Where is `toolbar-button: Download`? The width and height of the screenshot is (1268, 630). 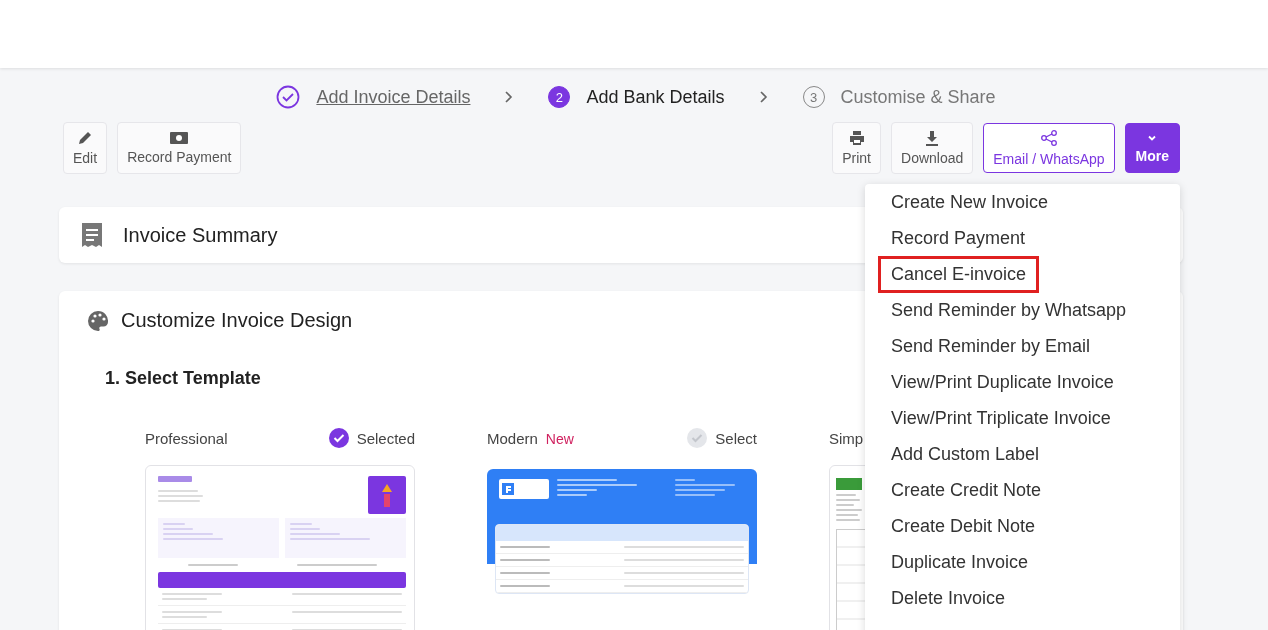
toolbar-button: Download is located at coordinates (932, 148).